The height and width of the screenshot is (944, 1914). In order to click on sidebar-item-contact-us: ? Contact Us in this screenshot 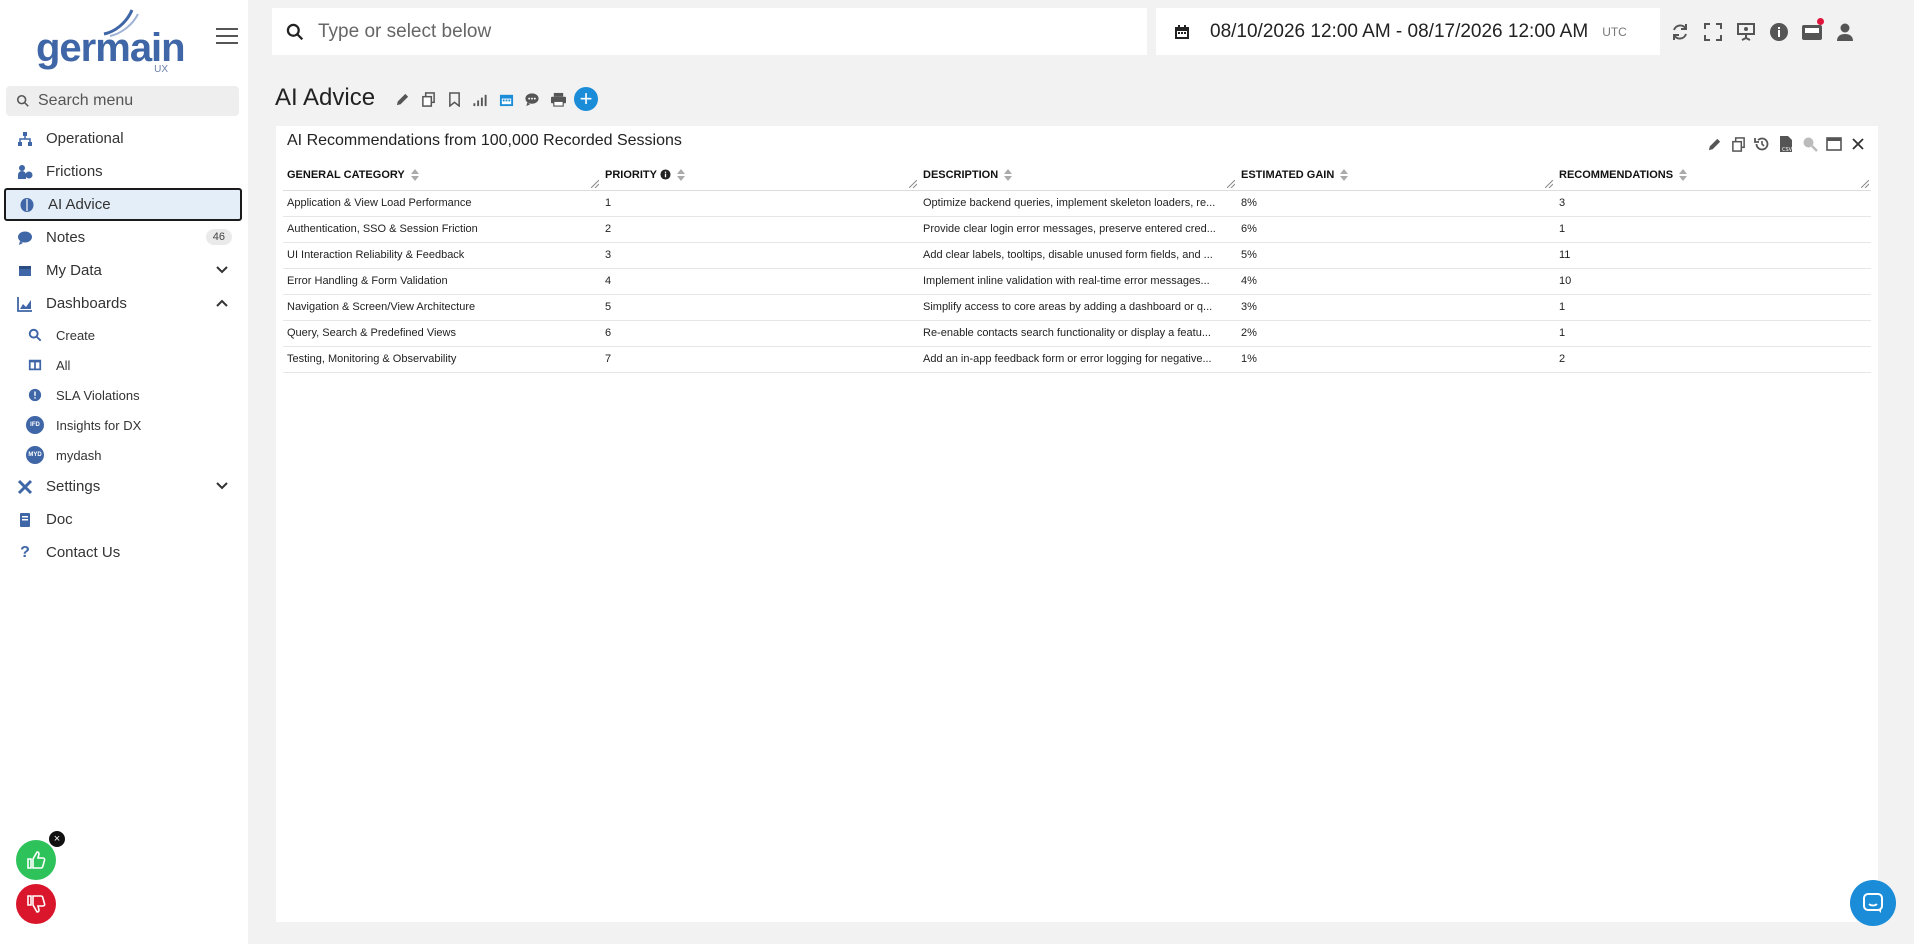, I will do `click(123, 552)`.